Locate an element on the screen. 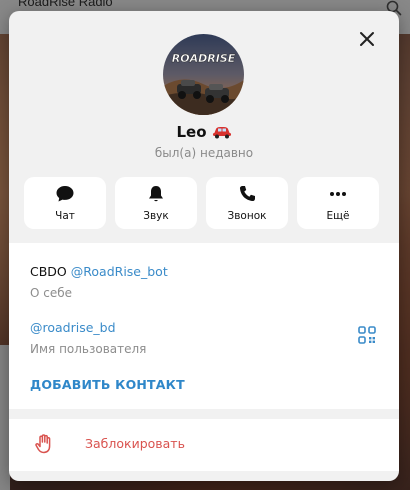 This screenshot has height=490, width=410. username-caption: Имя пользователя is located at coordinates (88, 349).